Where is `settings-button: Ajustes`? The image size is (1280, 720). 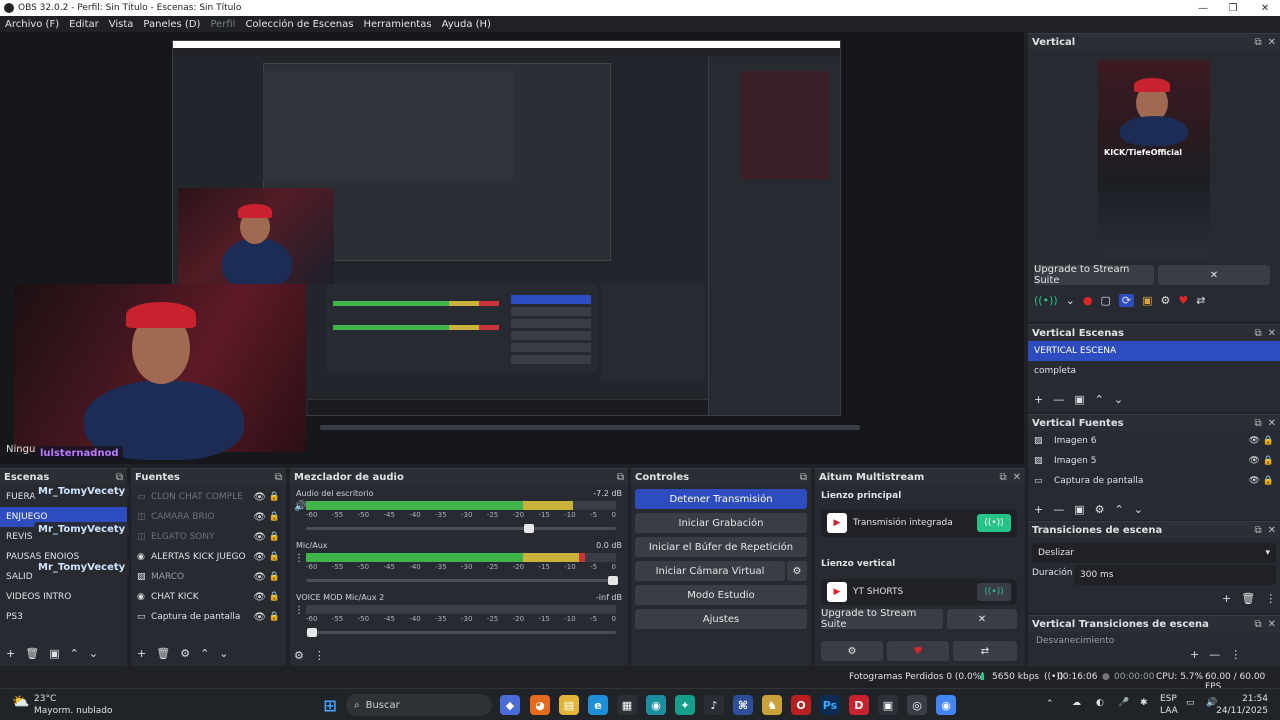
settings-button: Ajustes is located at coordinates (721, 619).